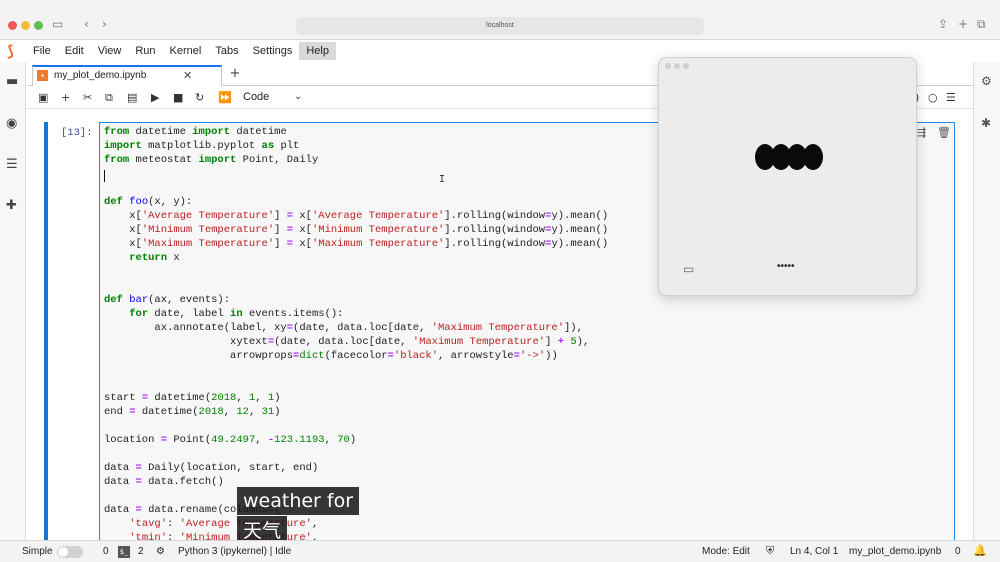 This screenshot has width=1000, height=562. Describe the element at coordinates (921, 132) in the screenshot. I see `insert-below-icon: ⇶` at that location.